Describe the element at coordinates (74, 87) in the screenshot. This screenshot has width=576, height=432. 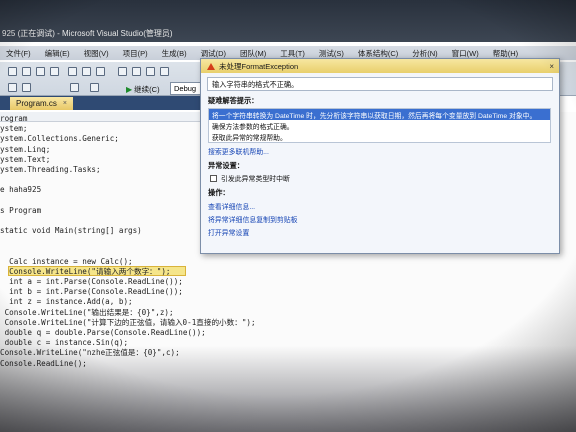
I see `undo-icon` at that location.